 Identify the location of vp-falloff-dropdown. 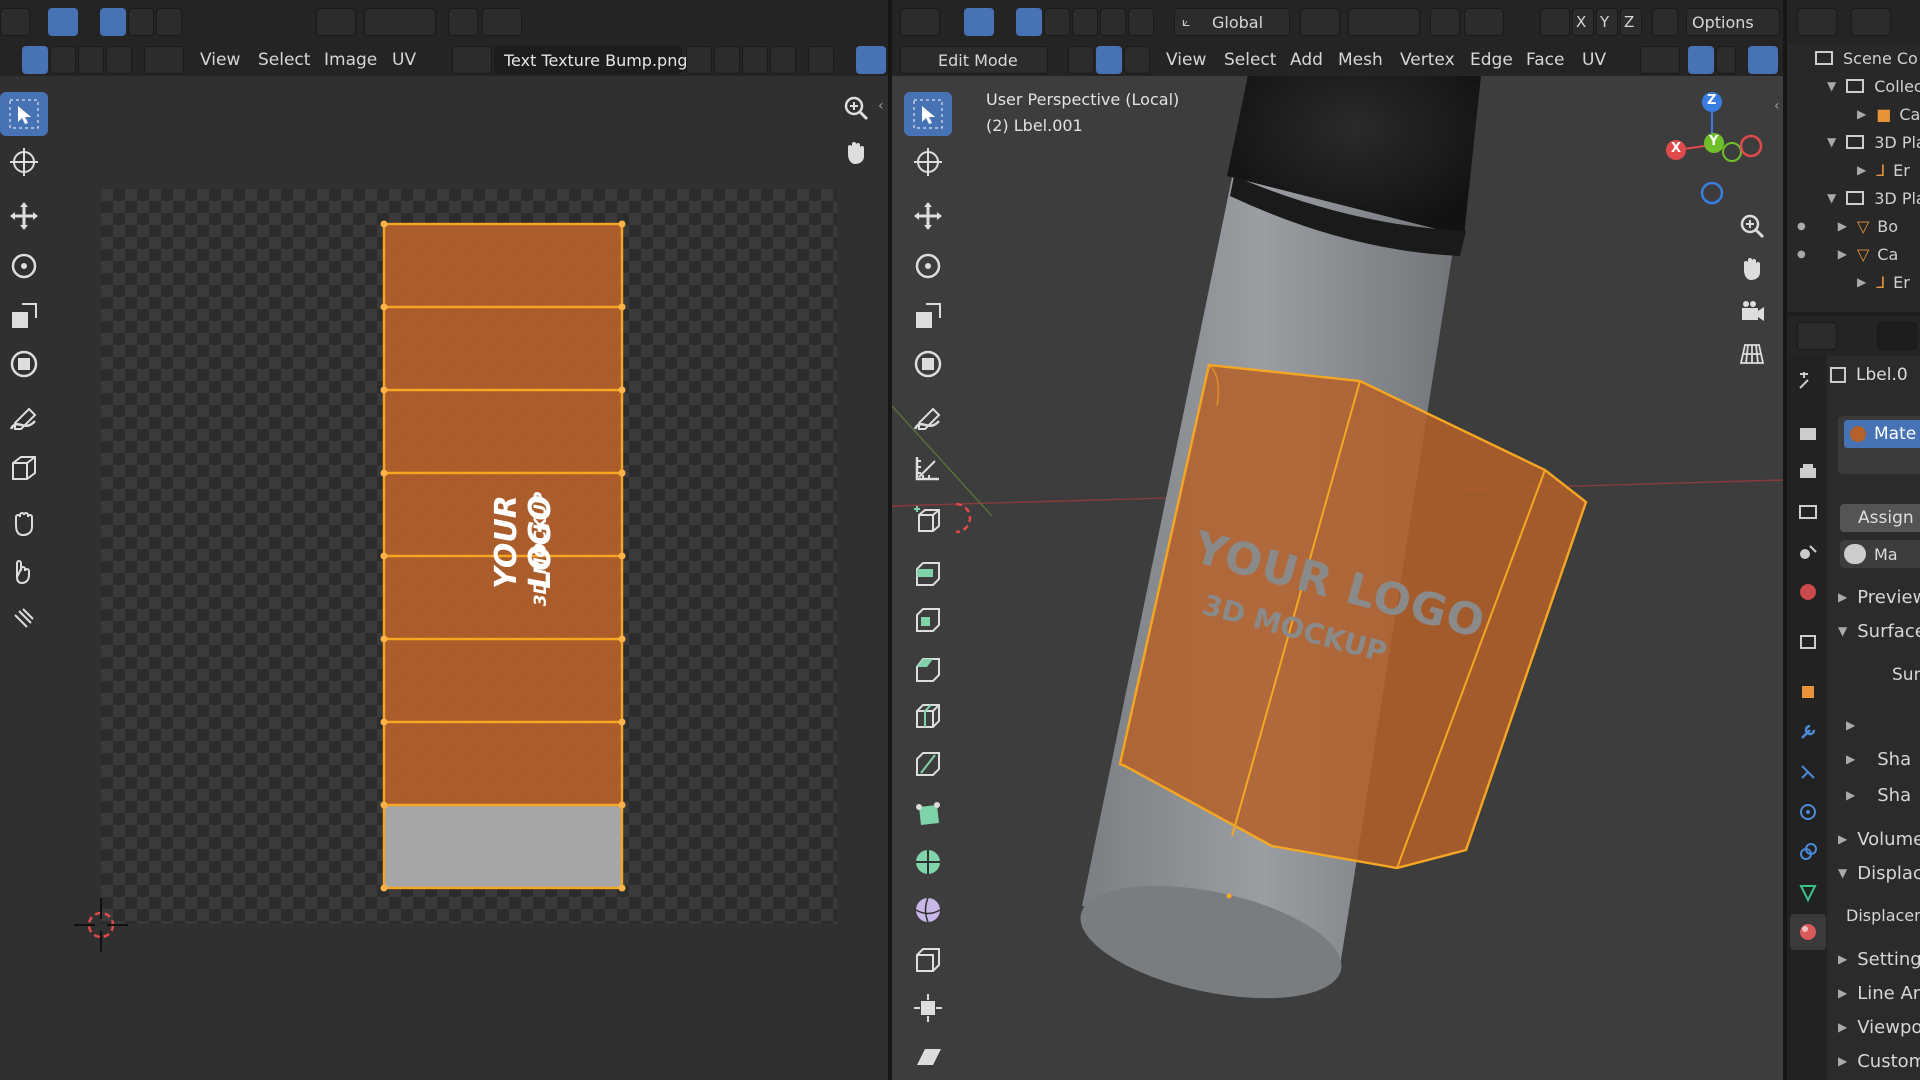
(1484, 22).